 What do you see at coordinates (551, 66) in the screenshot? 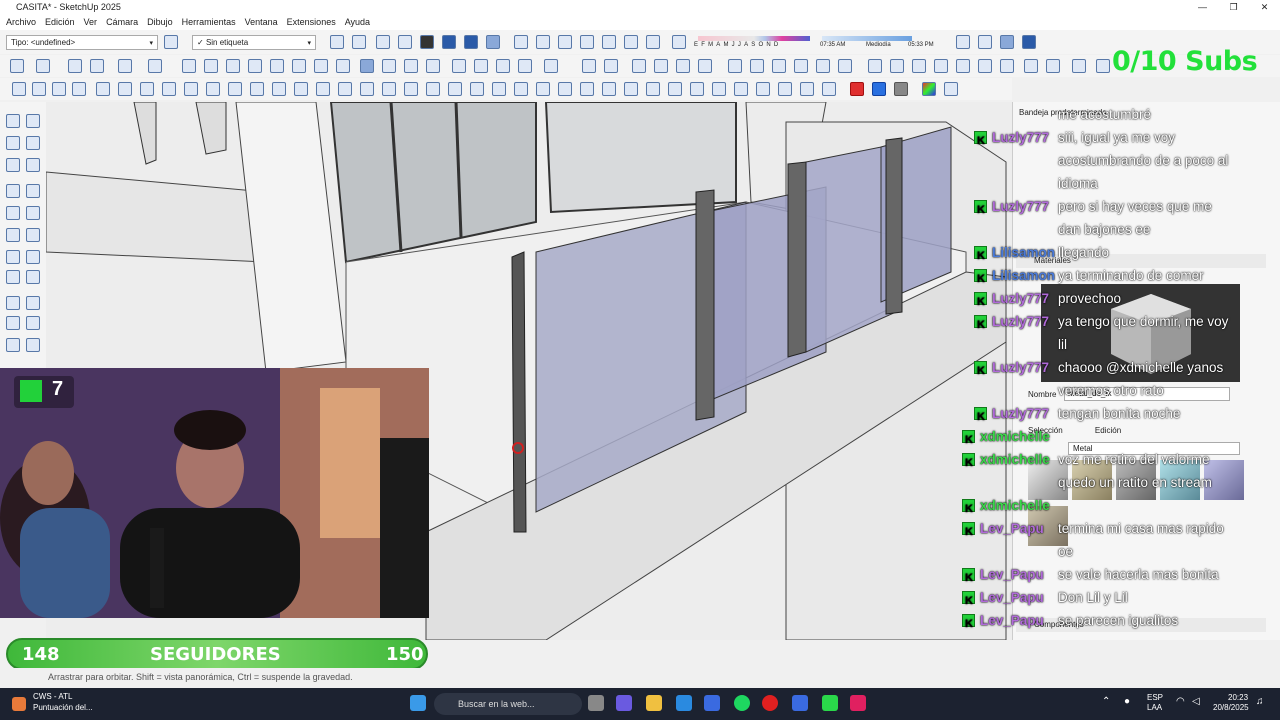
I see `warehouse-icon` at bounding box center [551, 66].